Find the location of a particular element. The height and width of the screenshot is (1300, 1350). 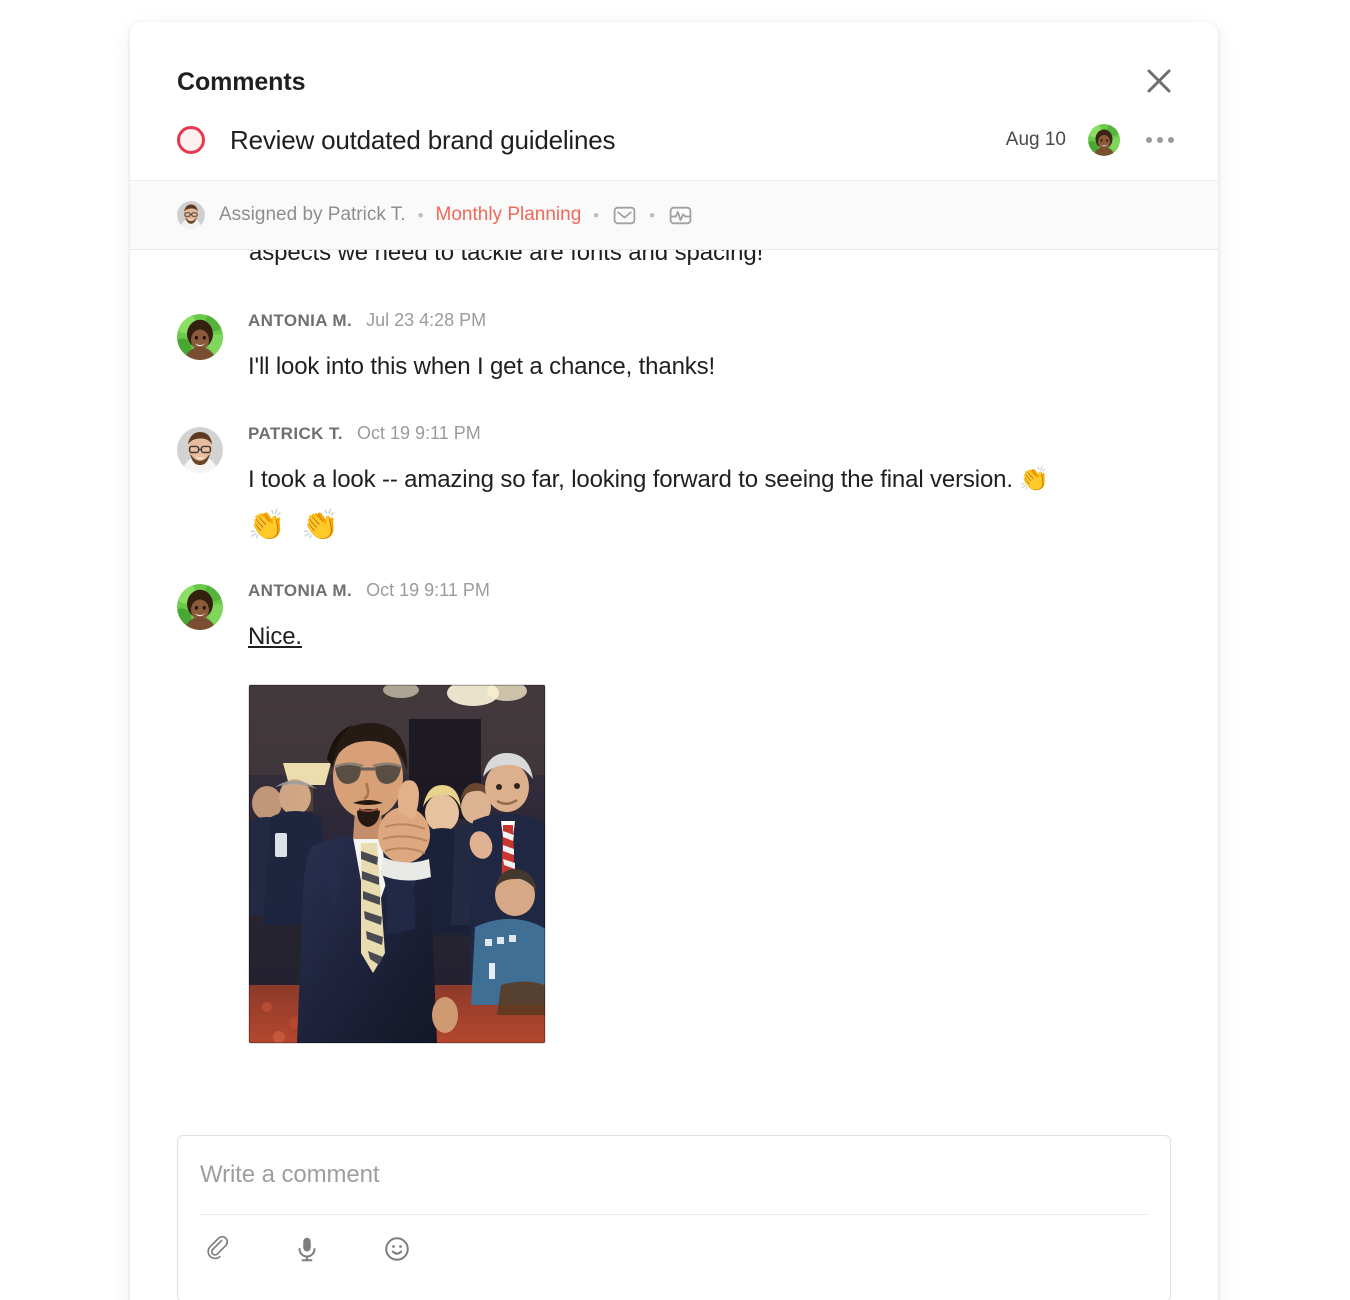

microphone-icon is located at coordinates (307, 1249).